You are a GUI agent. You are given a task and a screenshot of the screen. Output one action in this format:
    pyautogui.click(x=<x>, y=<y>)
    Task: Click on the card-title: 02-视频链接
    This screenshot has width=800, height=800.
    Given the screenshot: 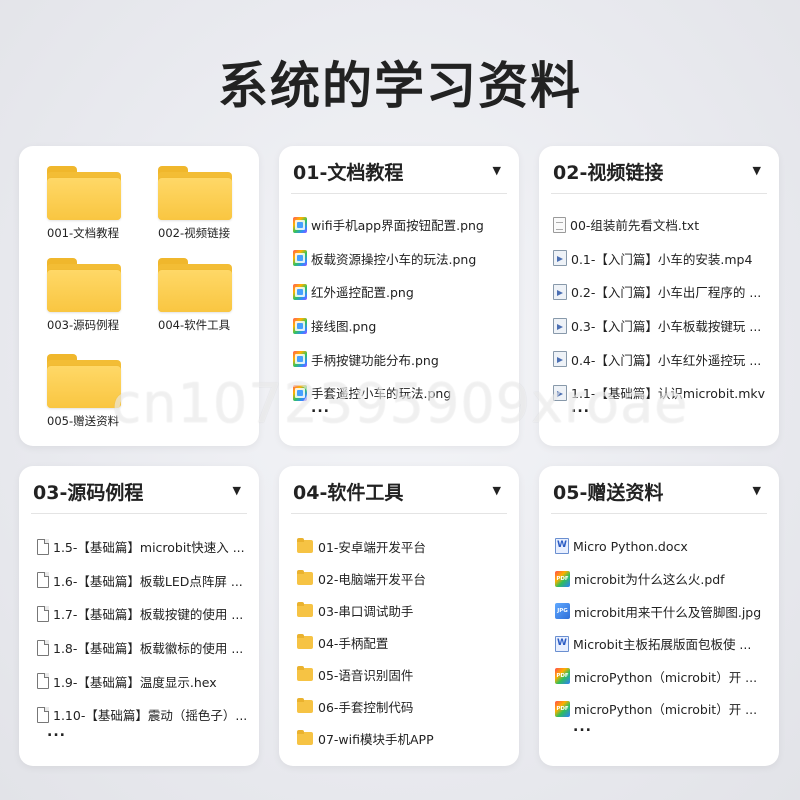 What is the action you would take?
    pyautogui.click(x=608, y=173)
    